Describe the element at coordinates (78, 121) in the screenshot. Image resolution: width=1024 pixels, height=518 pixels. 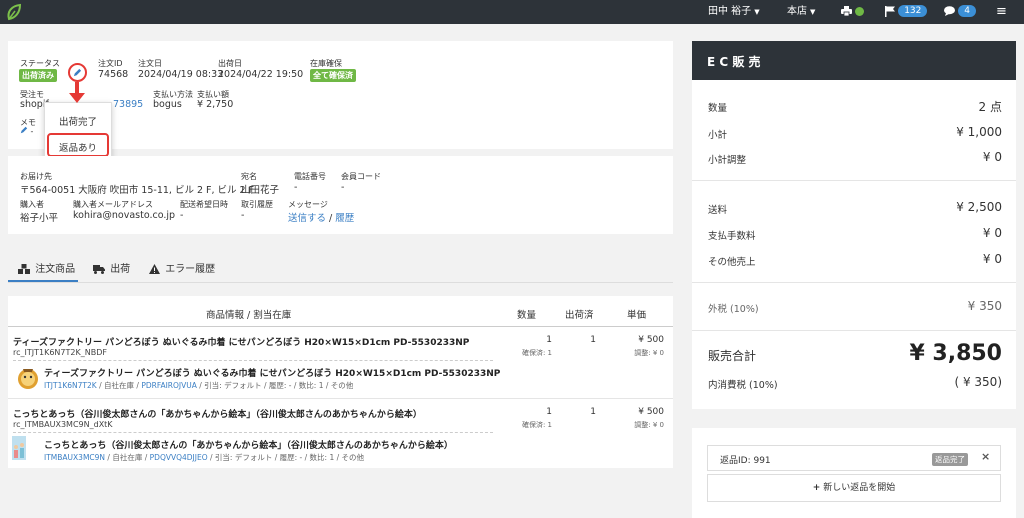
I see `menu-item-shipped: 出荷完了` at that location.